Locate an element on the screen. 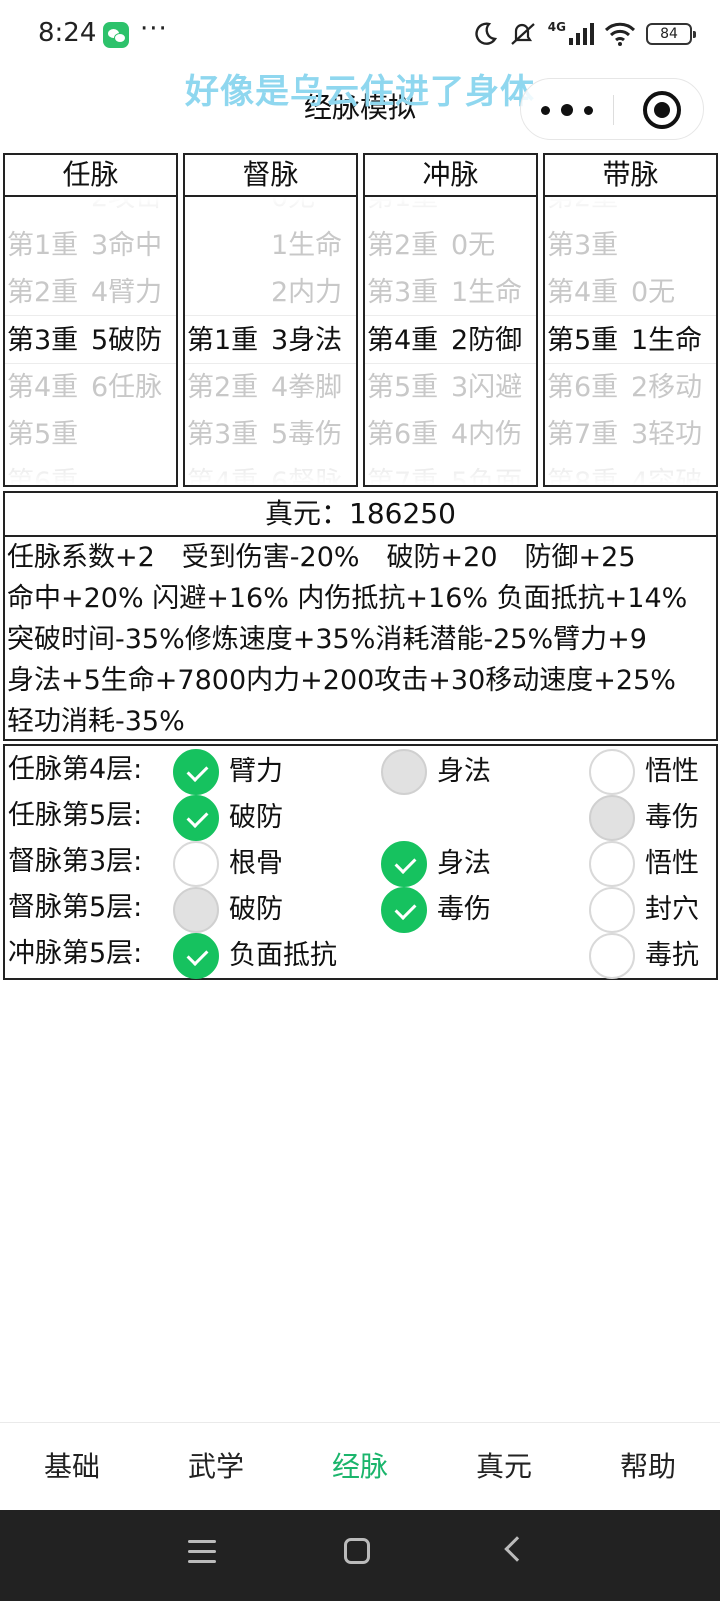 The width and height of the screenshot is (720, 1601). layer-label: 冲脉第5层: is located at coordinates (75, 953).